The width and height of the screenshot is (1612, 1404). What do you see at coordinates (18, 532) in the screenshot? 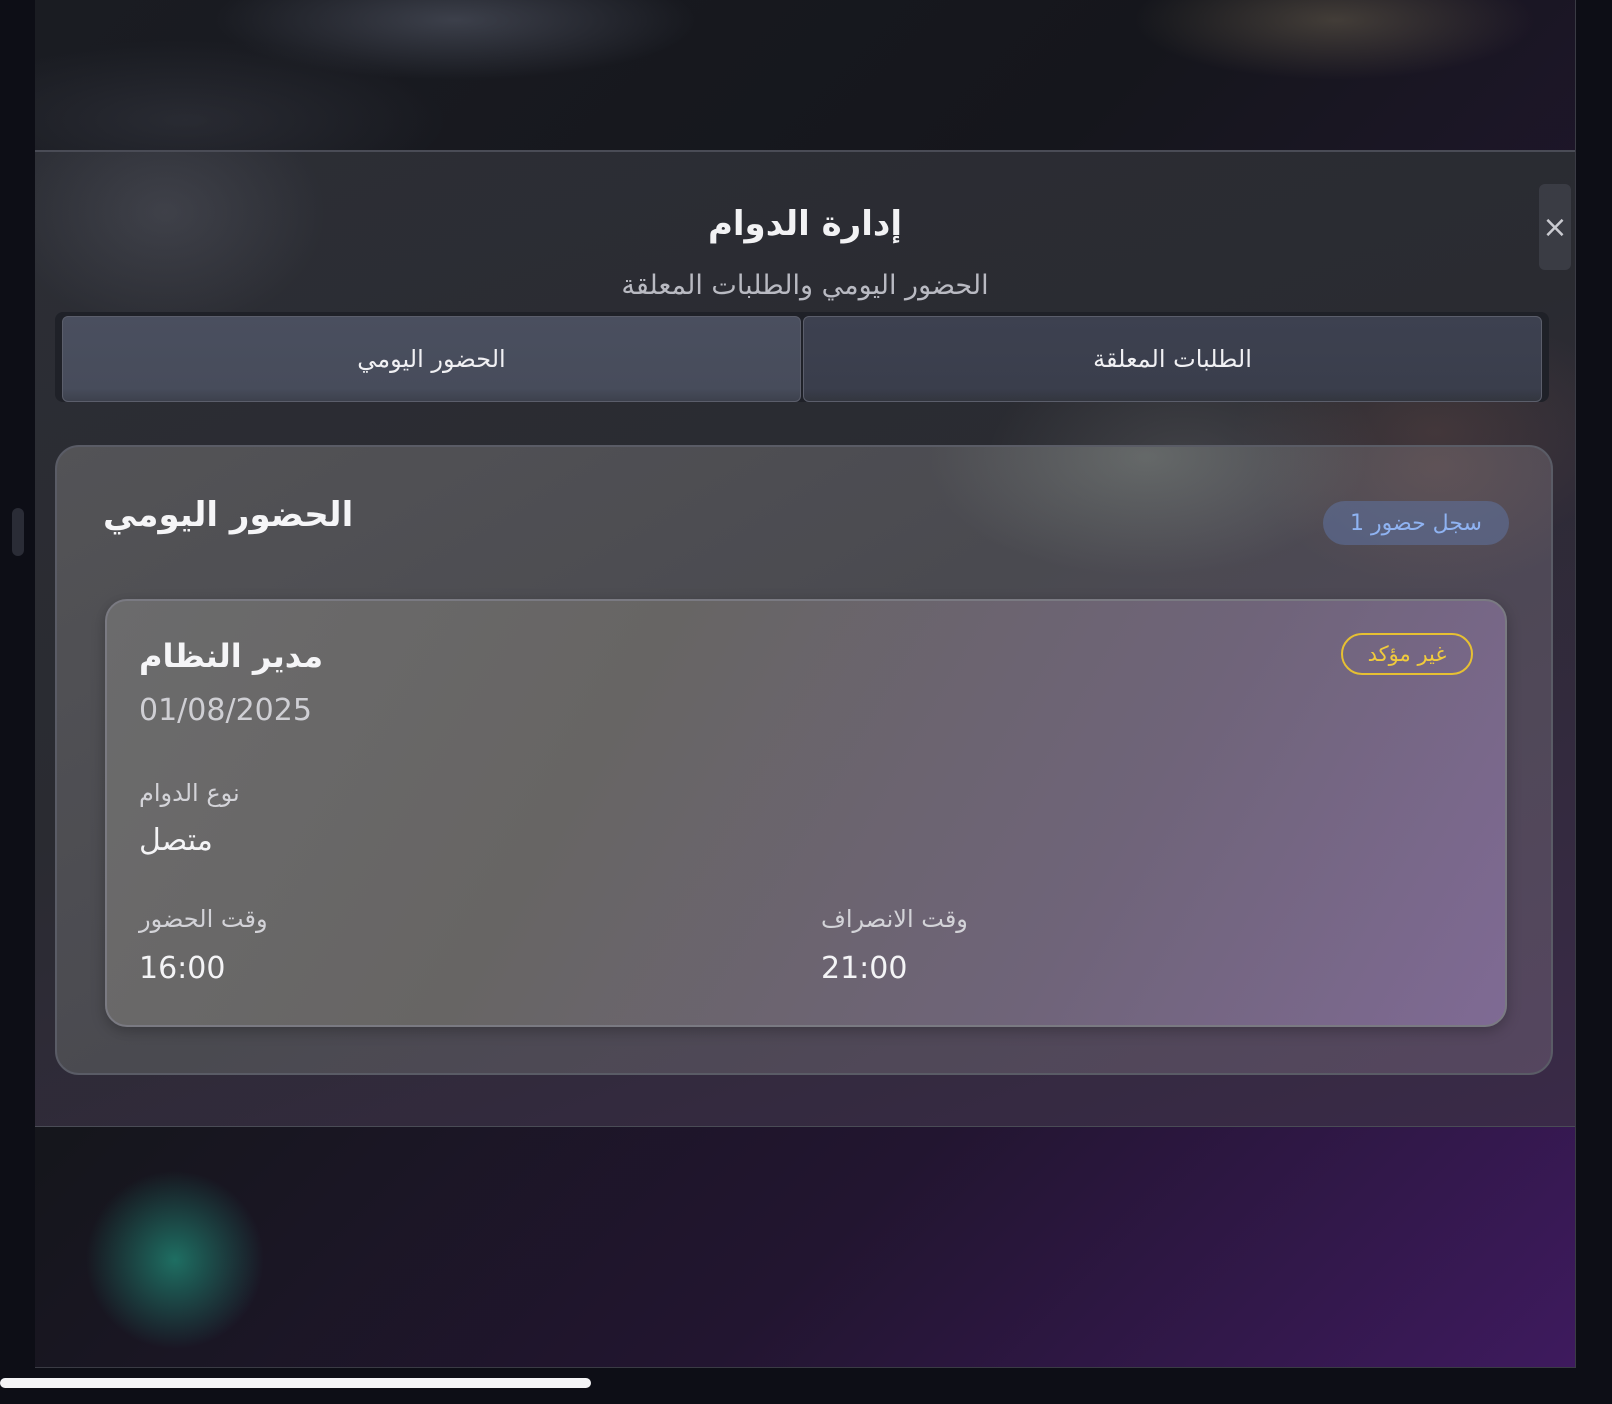
I see `vertical-scroll-handle` at bounding box center [18, 532].